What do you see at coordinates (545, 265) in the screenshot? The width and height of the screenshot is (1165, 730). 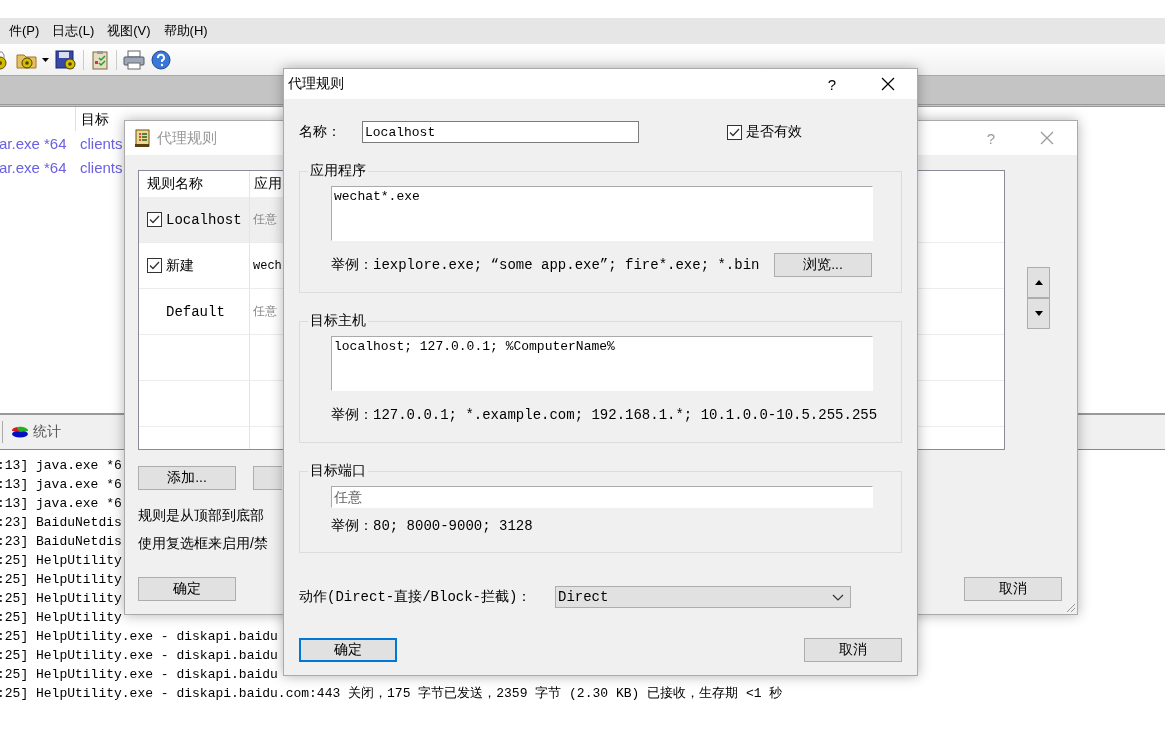 I see `example-text: 举例：iexplore.exe; “some app.exe”; fire*.exe; *.bin` at bounding box center [545, 265].